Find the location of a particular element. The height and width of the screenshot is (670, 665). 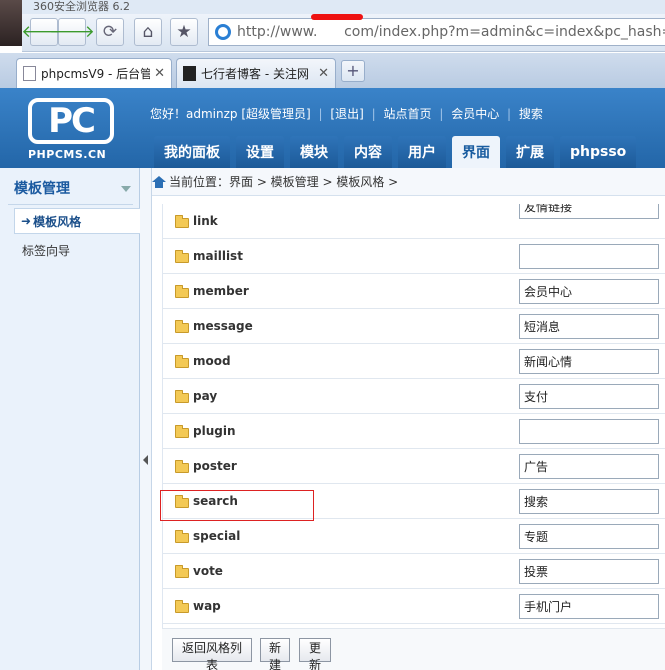

table-row: vote is located at coordinates (414, 571).